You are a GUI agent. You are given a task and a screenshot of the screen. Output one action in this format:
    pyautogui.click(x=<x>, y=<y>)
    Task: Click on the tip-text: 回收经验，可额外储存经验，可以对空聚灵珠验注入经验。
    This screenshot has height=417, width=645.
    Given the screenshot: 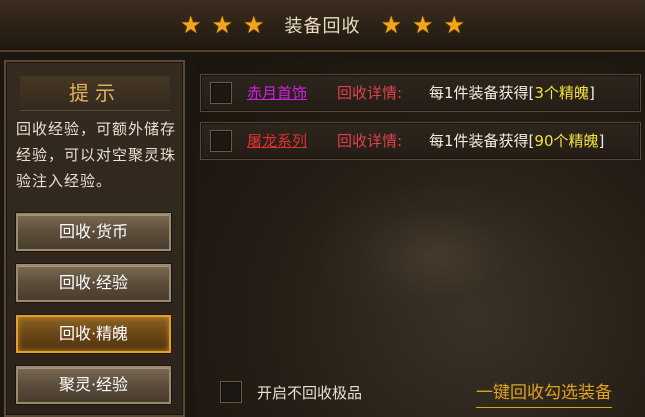 What is the action you would take?
    pyautogui.click(x=96, y=155)
    